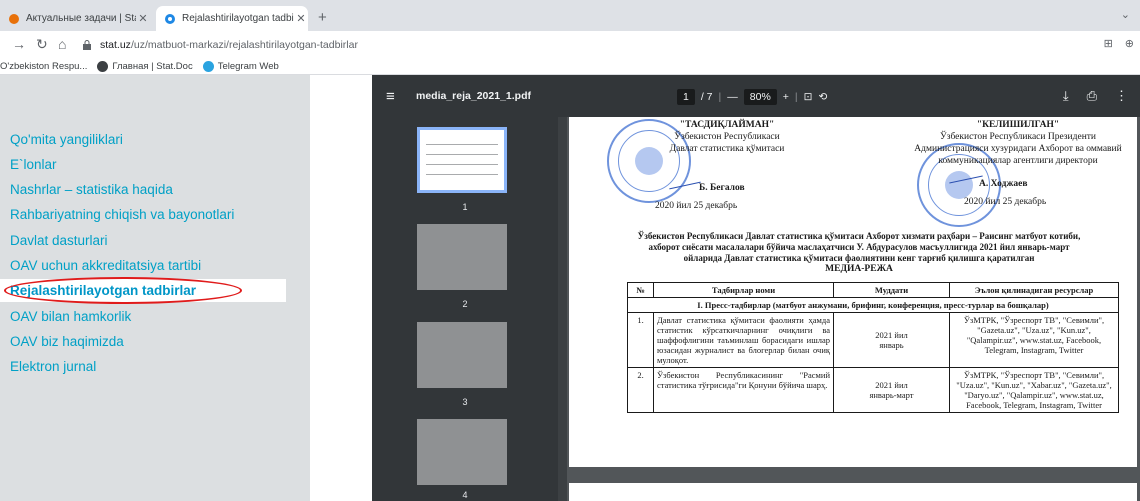 Image resolution: width=1140 pixels, height=501 pixels. I want to click on approval-line: Давлат статистика қўмитаси, so click(727, 149).